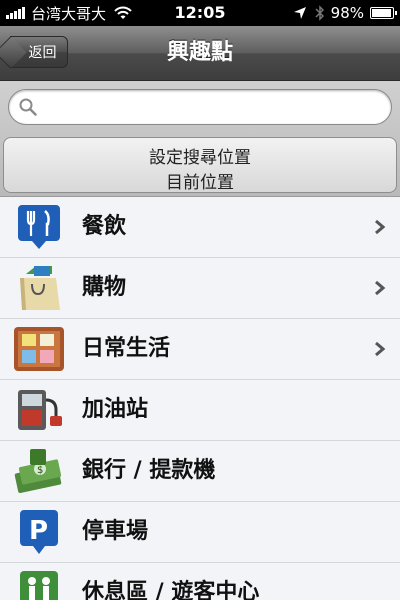  What do you see at coordinates (200, 227) in the screenshot?
I see `category-item-dining: 餐飲` at bounding box center [200, 227].